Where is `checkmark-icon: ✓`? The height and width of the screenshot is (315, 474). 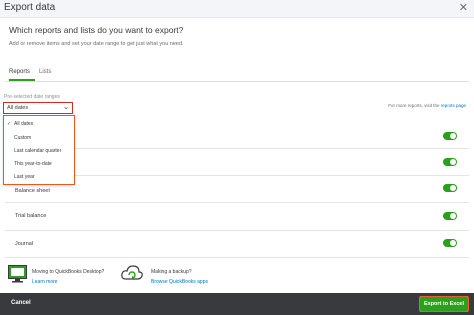 checkmark-icon: ✓ is located at coordinates (9, 124).